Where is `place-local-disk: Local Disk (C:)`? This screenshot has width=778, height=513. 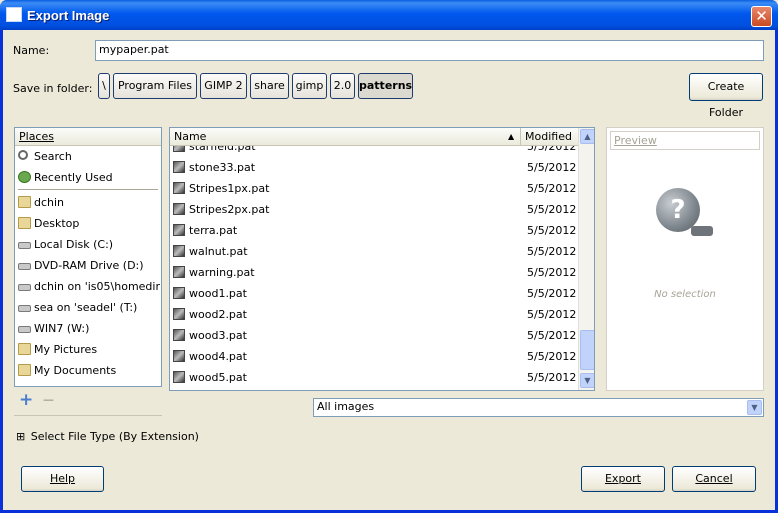 place-local-disk: Local Disk (C:) is located at coordinates (87, 244).